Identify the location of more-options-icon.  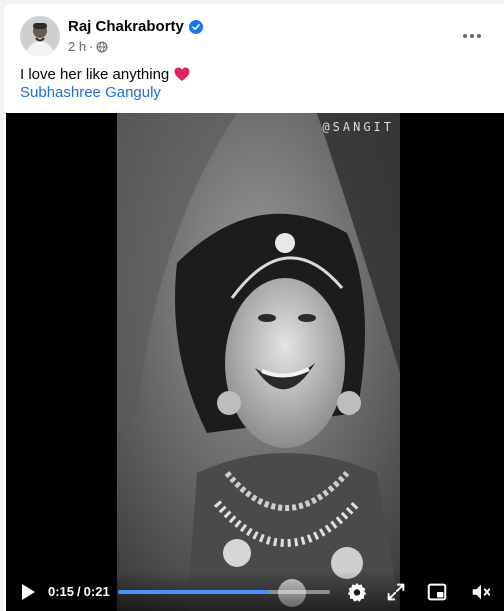
(472, 36).